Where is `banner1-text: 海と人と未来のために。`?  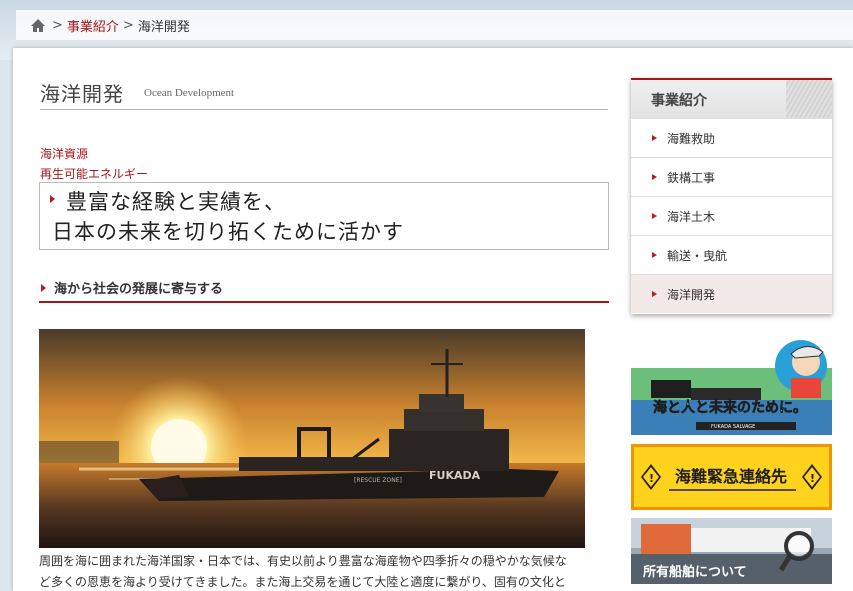
banner1-text: 海と人と未来のために。 is located at coordinates (730, 407).